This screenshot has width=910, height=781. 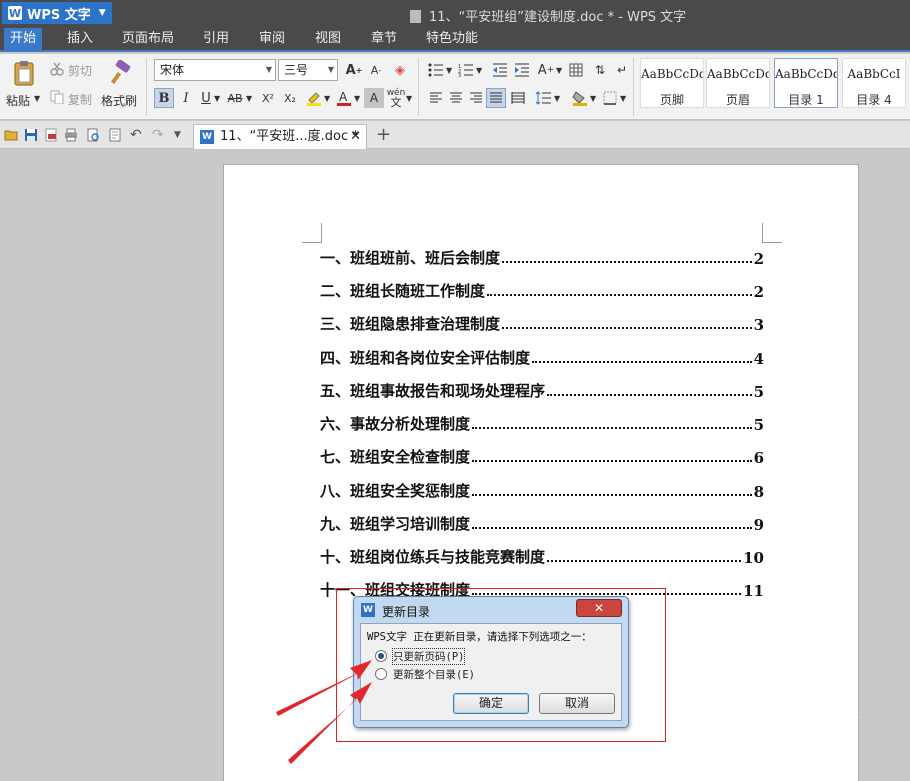 What do you see at coordinates (544, 98) in the screenshot?
I see `line-spacing-icon` at bounding box center [544, 98].